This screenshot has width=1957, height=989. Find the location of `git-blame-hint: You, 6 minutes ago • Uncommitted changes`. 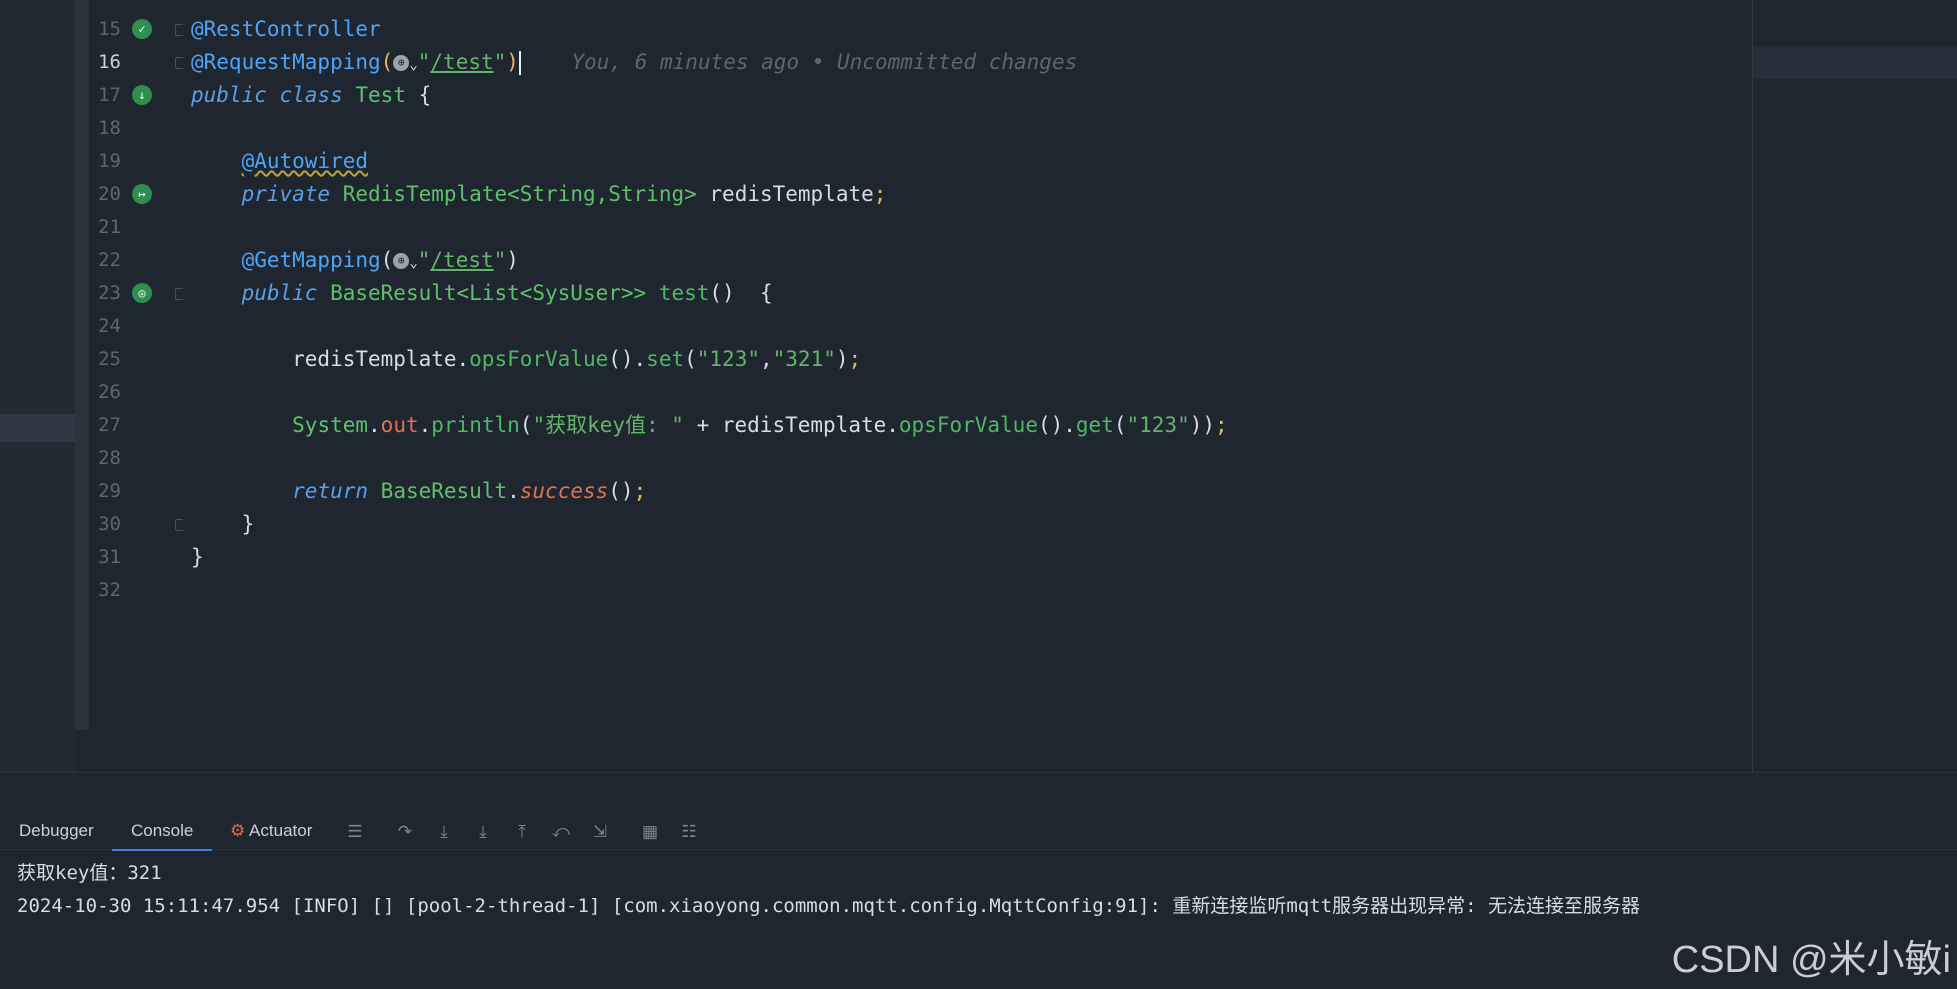

git-blame-hint: You, 6 minutes ago • Uncommitted changes is located at coordinates (799, 62).